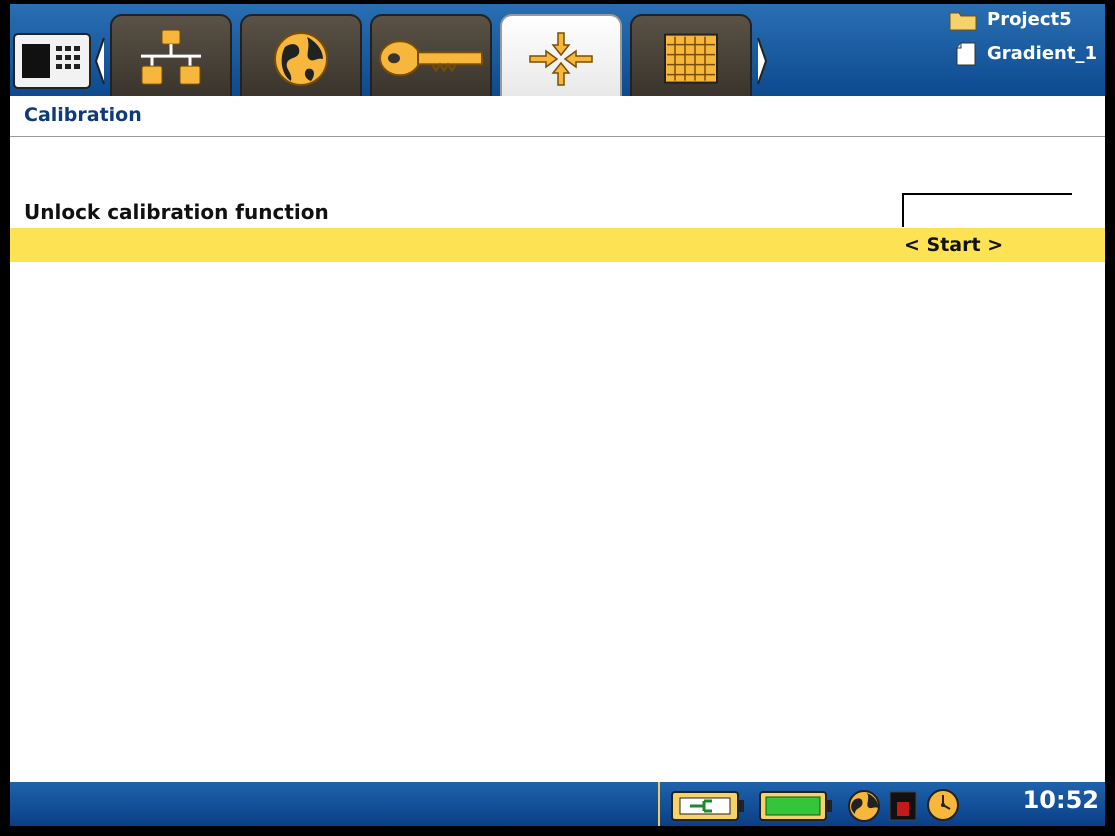 The image size is (1115, 836). I want to click on start-button: < Start >, so click(953, 245).